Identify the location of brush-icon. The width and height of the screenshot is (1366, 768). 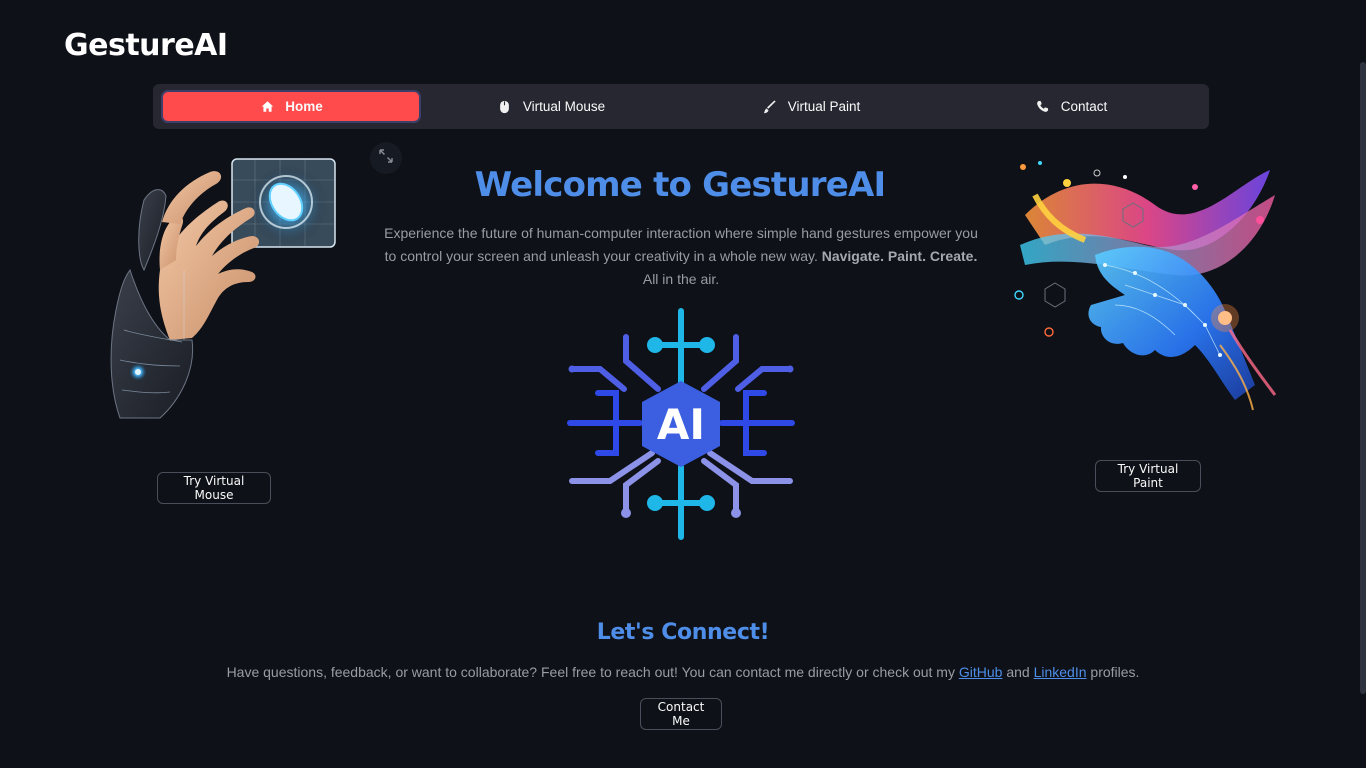
(770, 107).